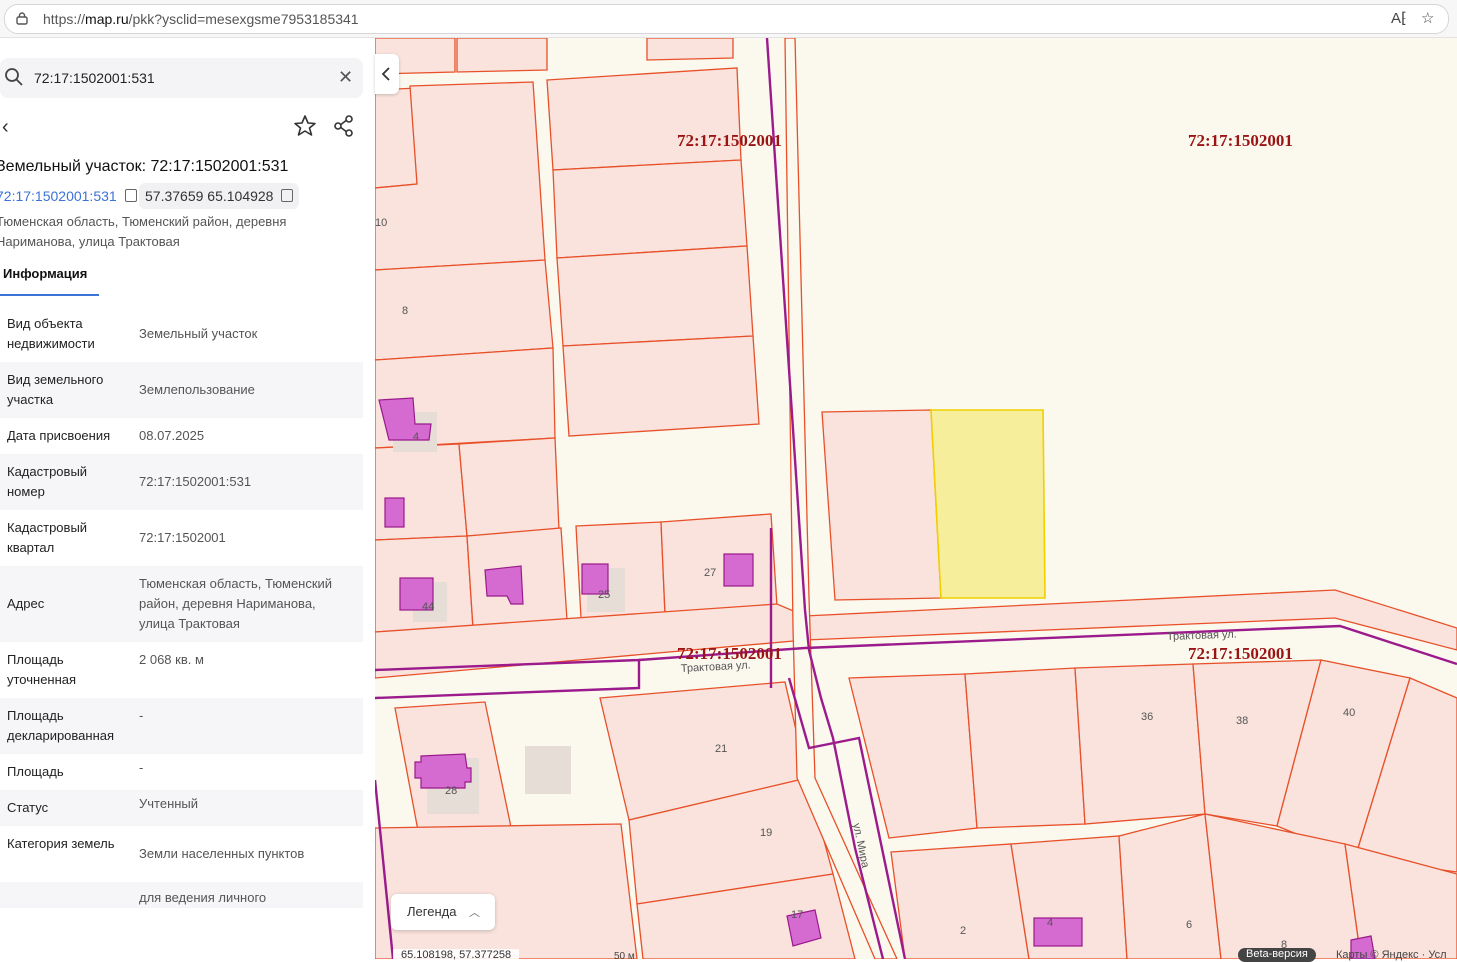 This screenshot has height=962, width=1457. I want to click on favorite-star-icon: ☆, so click(1427, 18).